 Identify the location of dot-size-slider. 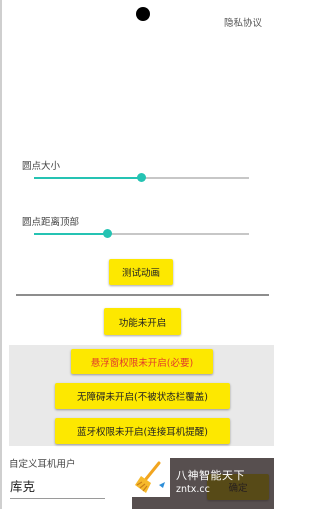
(141, 178).